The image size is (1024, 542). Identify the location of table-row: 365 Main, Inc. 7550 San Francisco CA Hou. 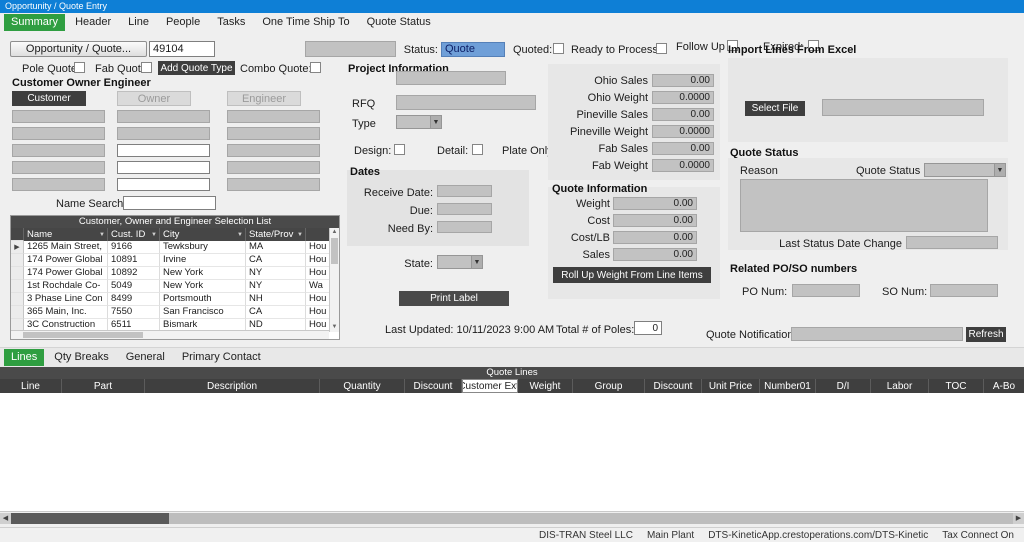
(170, 312).